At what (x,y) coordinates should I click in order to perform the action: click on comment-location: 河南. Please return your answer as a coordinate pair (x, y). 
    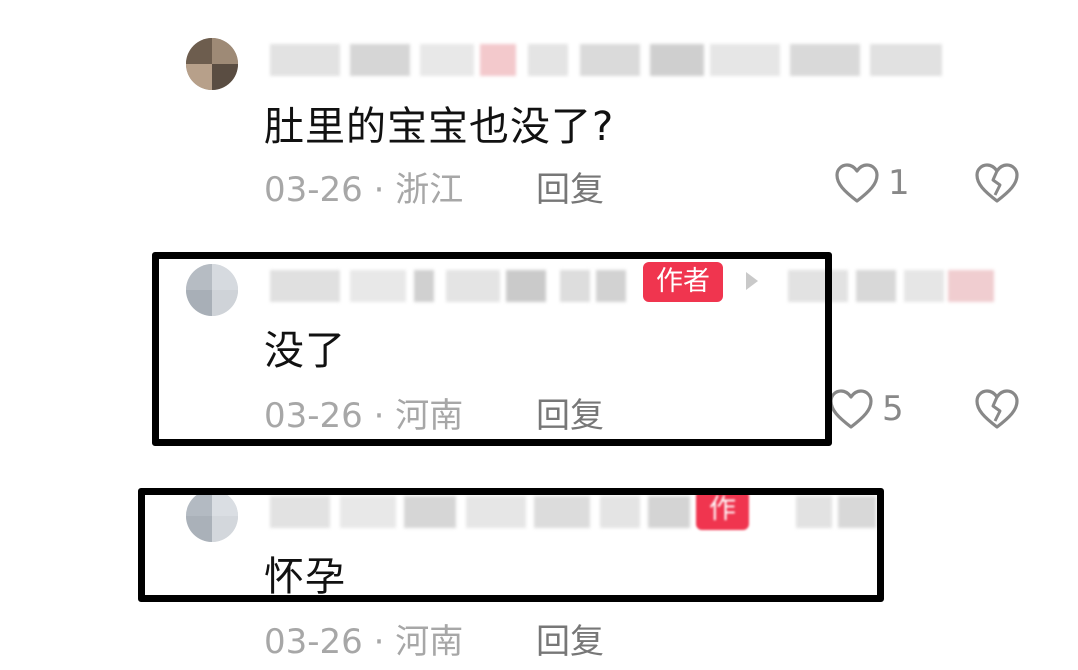
    Looking at the image, I should click on (429, 642).